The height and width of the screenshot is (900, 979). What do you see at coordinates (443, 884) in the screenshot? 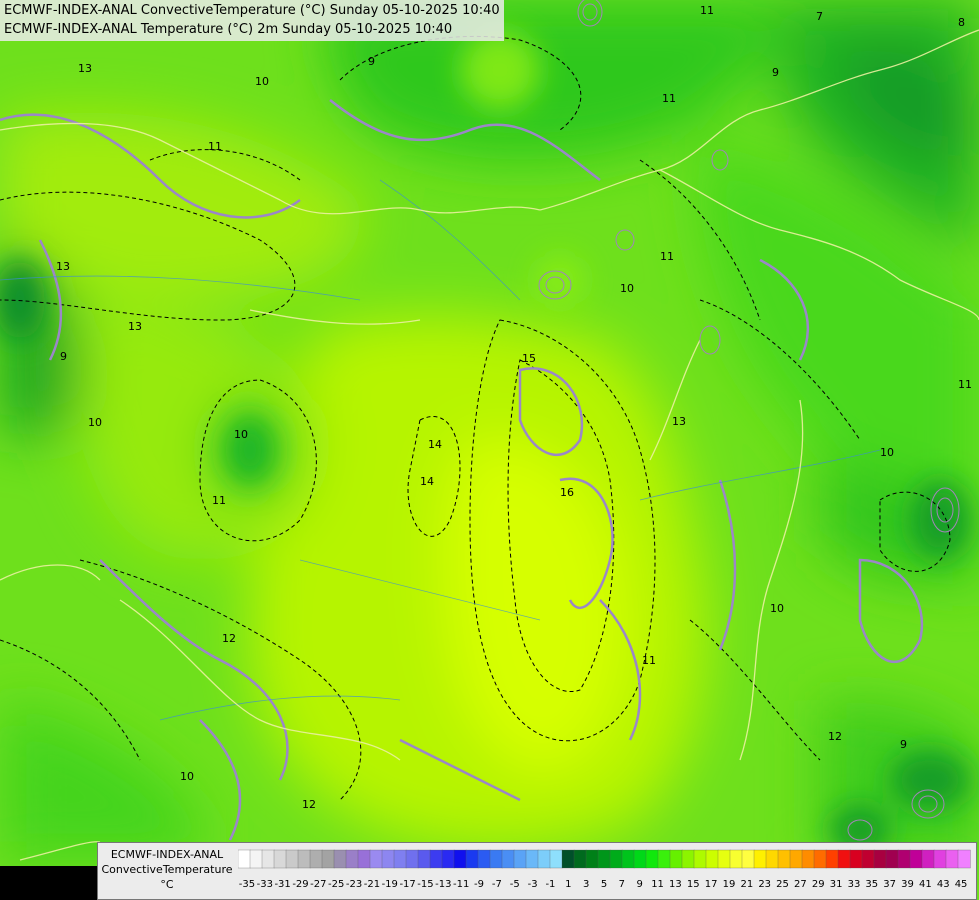
I see `legend-tick-label: -13` at bounding box center [443, 884].